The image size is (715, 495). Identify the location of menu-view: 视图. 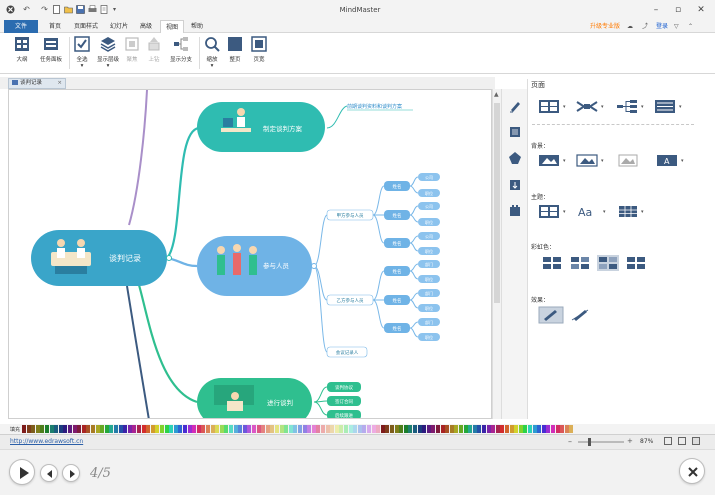
(172, 26).